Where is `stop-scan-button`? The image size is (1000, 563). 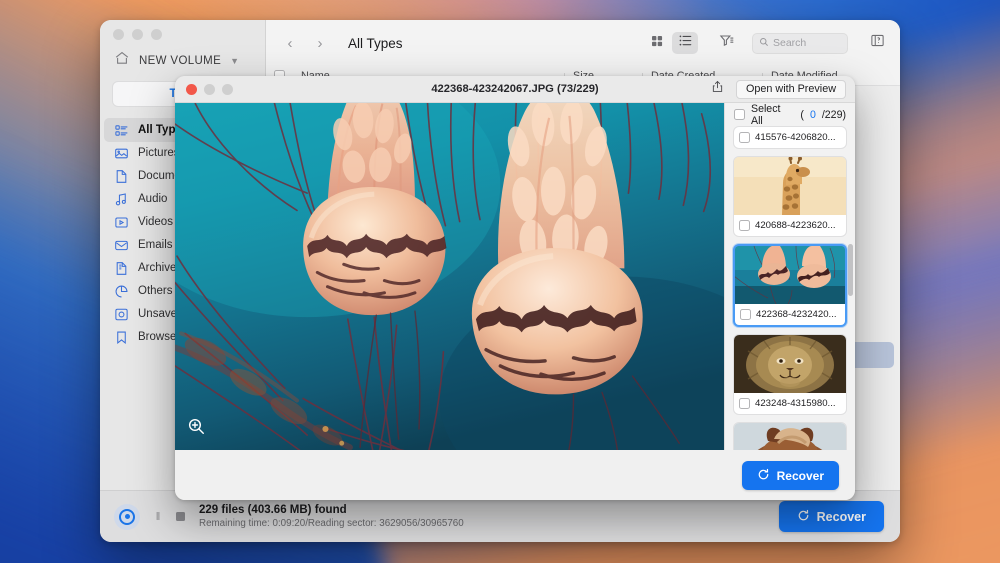 stop-scan-button is located at coordinates (180, 516).